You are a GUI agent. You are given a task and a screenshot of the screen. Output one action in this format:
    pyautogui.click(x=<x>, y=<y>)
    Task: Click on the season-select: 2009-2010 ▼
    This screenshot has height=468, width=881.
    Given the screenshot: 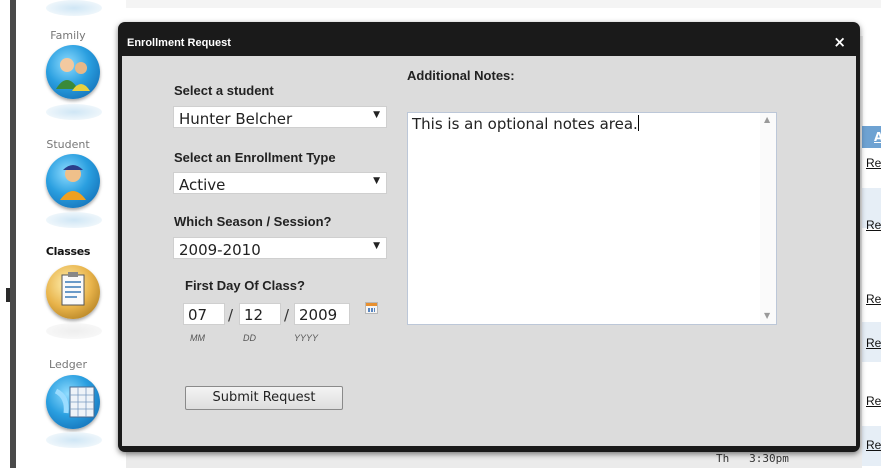 What is the action you would take?
    pyautogui.click(x=280, y=248)
    